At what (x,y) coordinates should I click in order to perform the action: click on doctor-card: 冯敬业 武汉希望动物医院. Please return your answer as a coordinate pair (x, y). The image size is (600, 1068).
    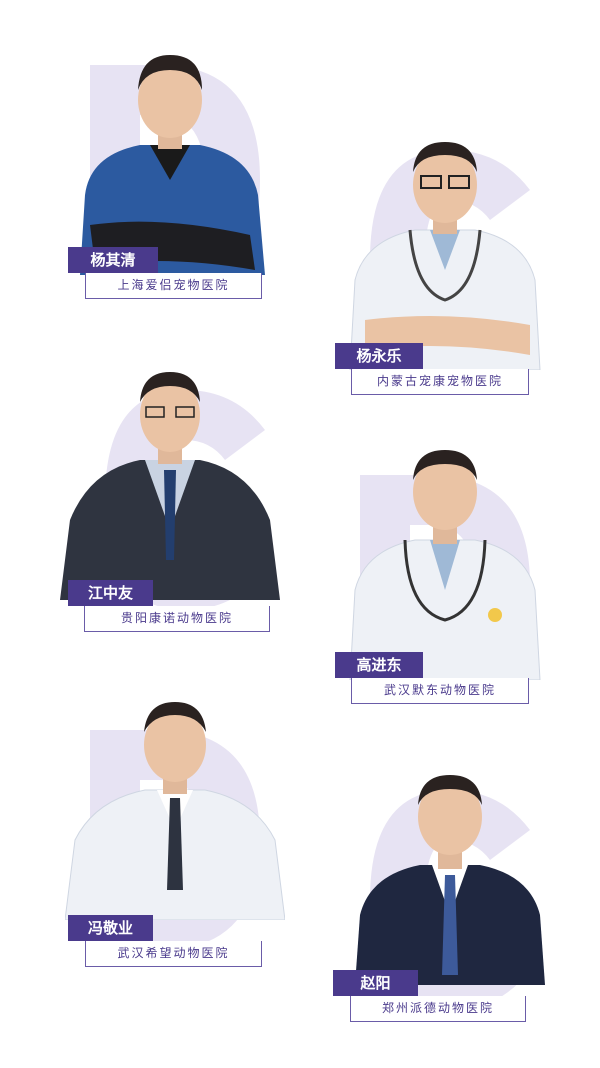
    Looking at the image, I should click on (205, 840).